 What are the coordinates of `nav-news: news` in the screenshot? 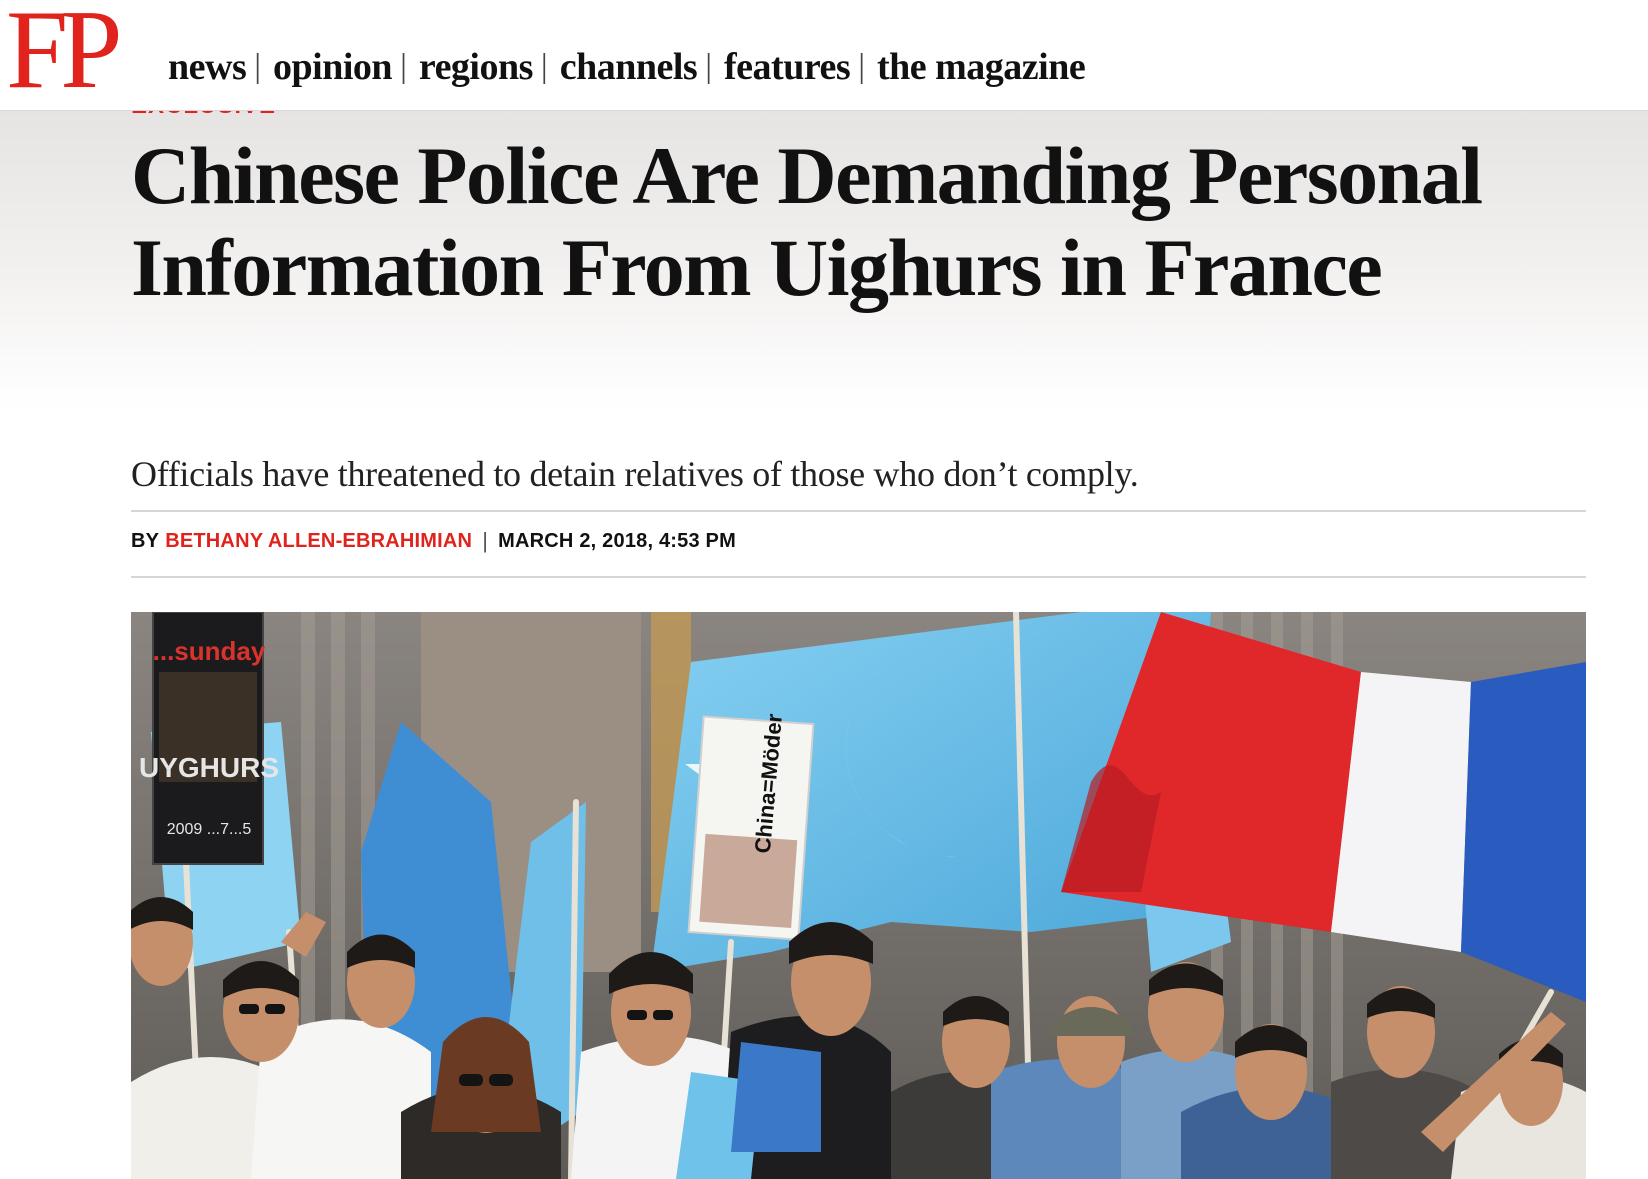 It's located at (207, 67).